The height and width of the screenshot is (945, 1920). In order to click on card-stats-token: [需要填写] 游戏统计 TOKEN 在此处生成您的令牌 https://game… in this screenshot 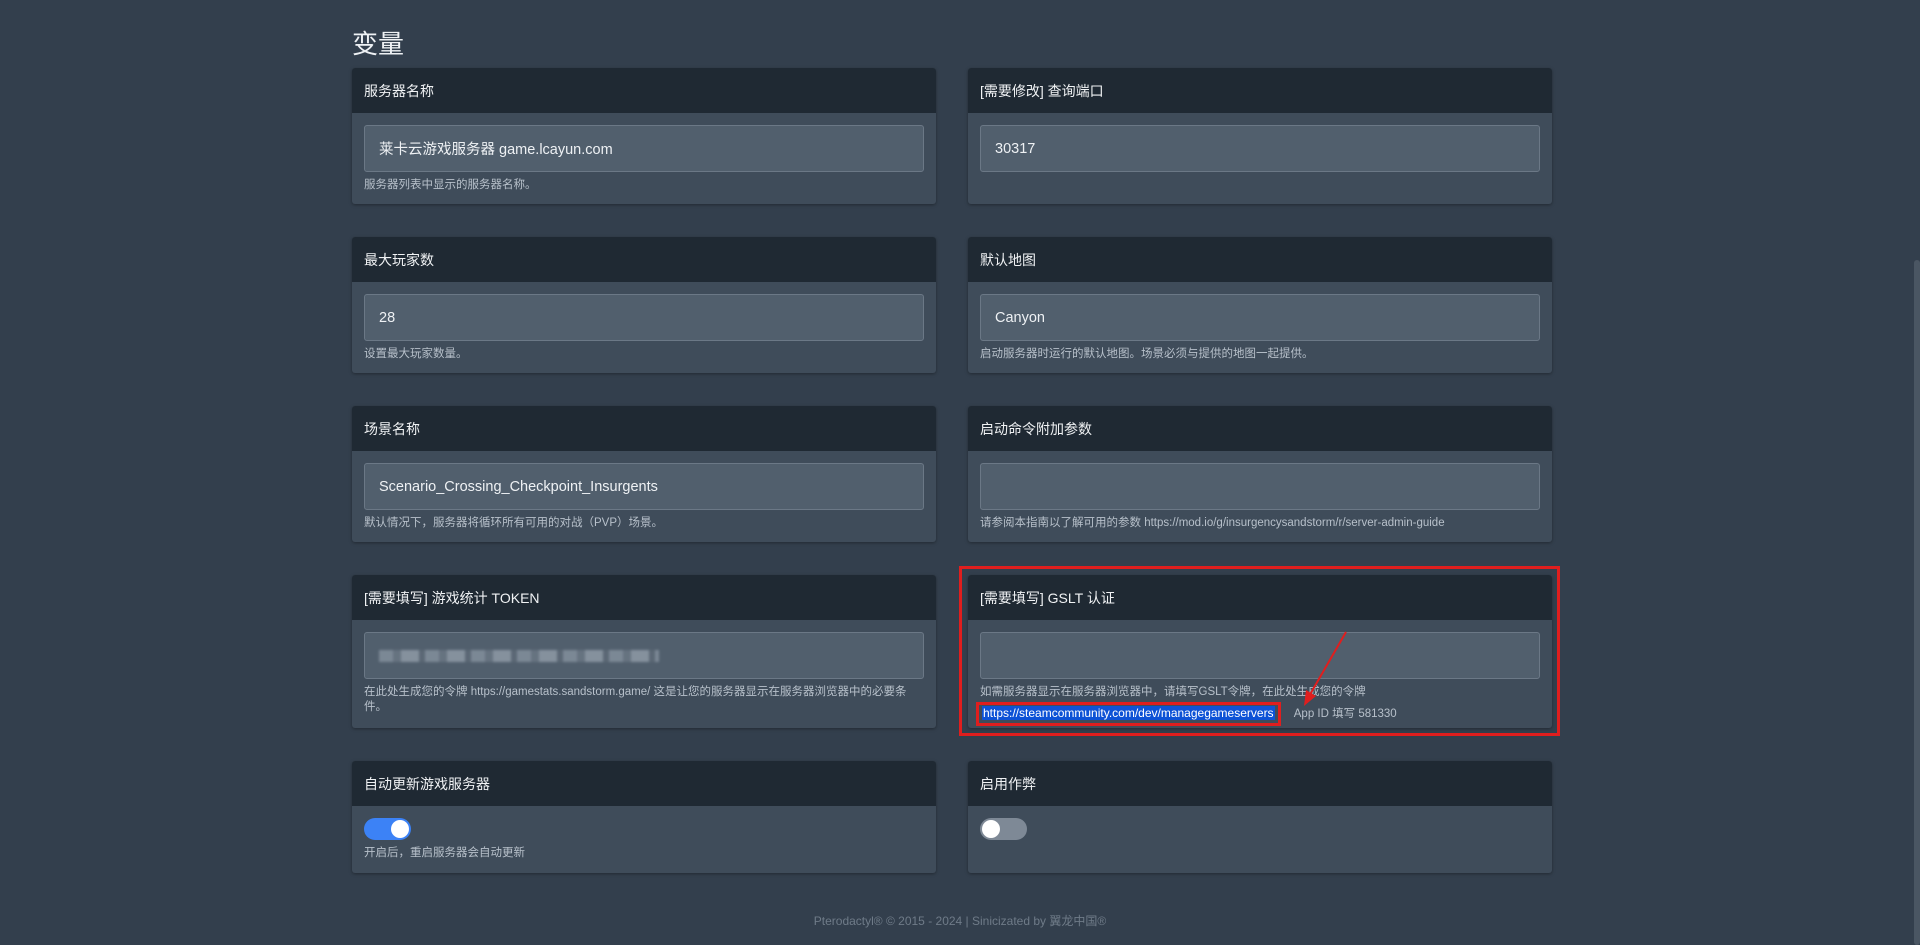, I will do `click(644, 651)`.